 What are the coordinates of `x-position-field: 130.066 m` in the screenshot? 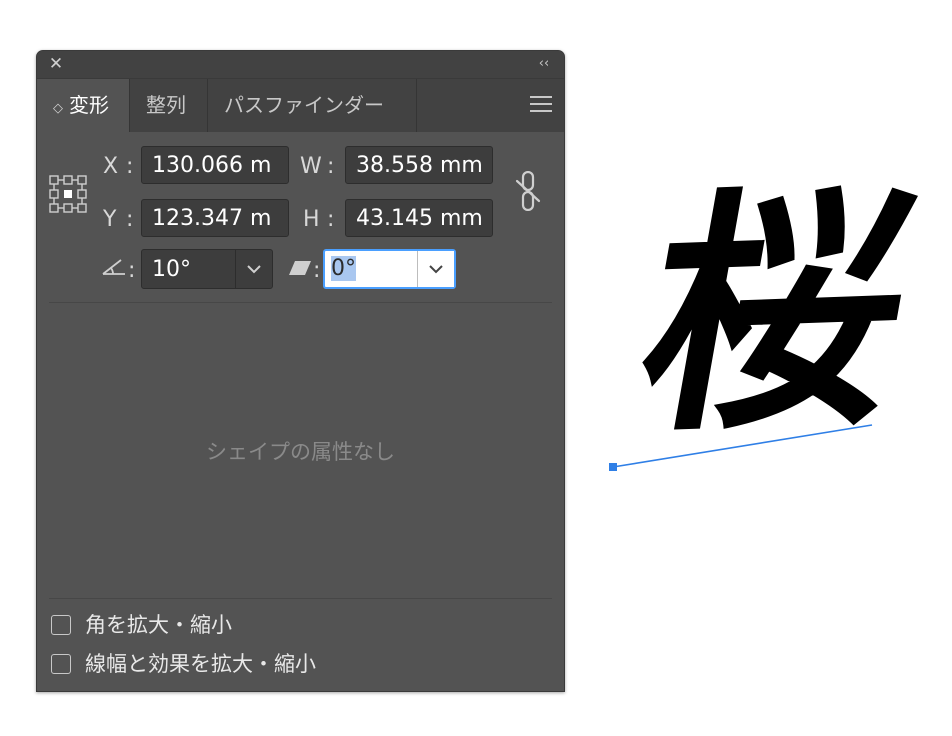 It's located at (215, 165).